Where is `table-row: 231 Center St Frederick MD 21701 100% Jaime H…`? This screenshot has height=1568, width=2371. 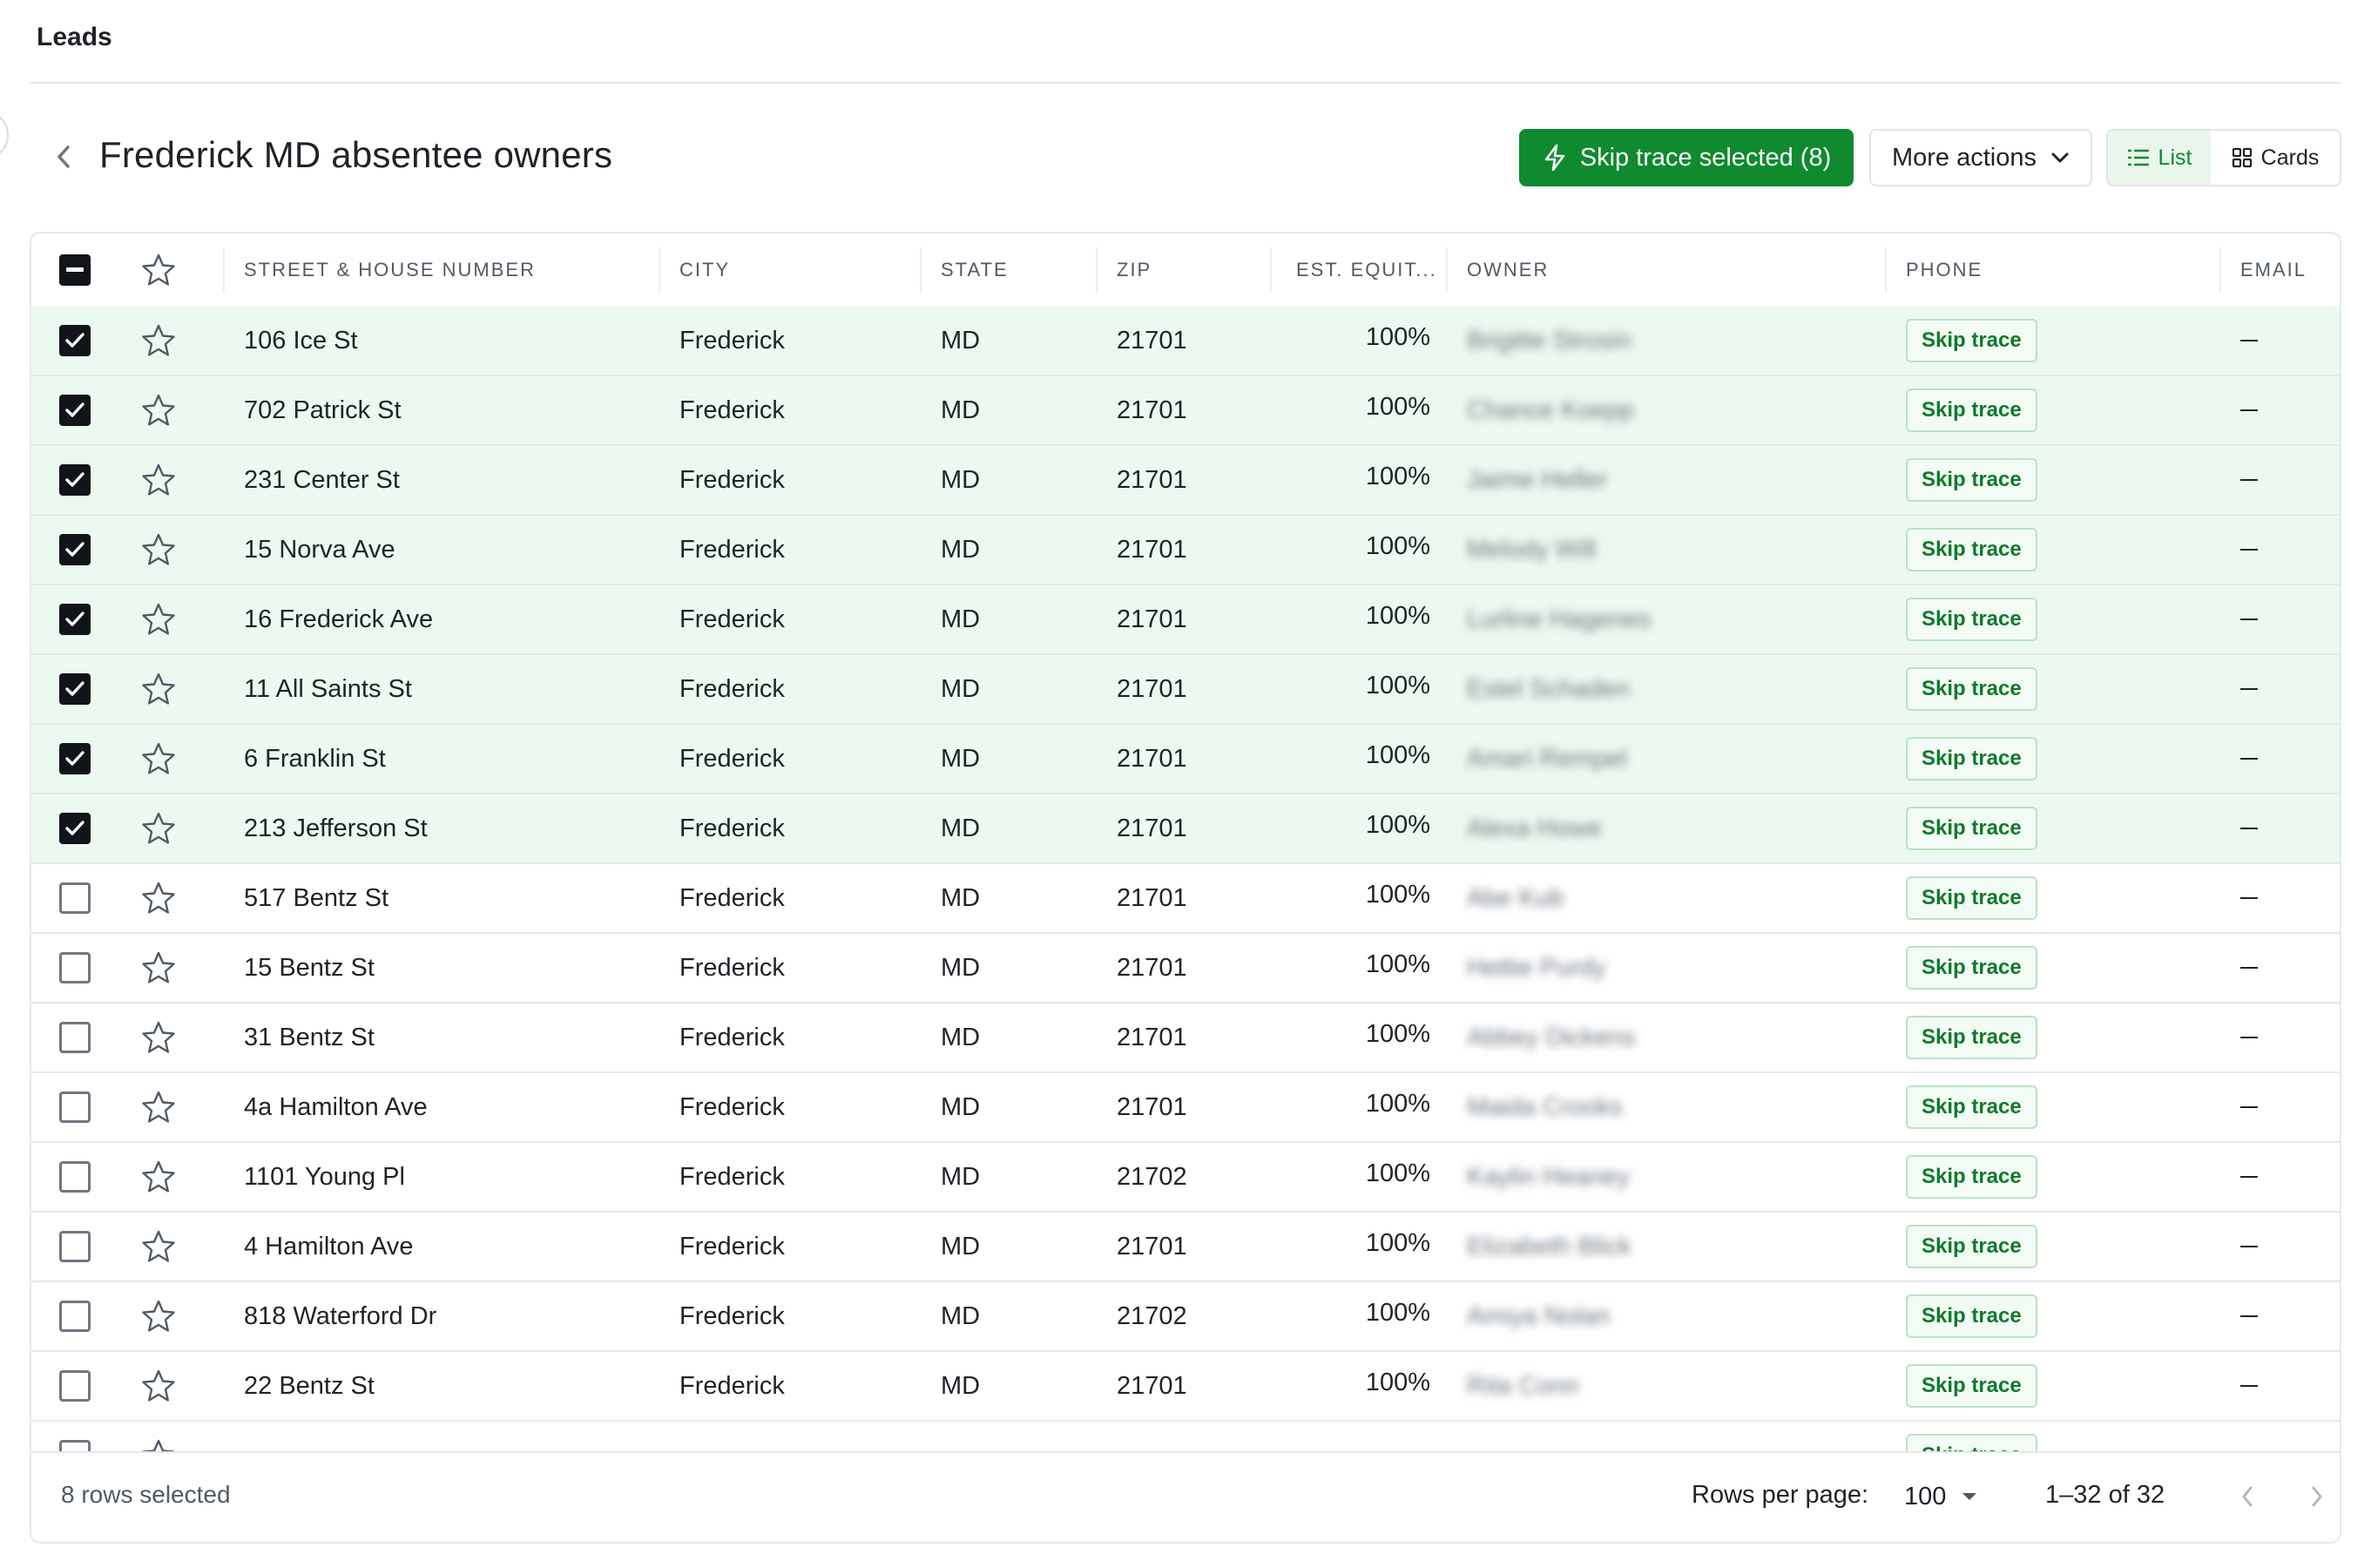 table-row: 231 Center St Frederick MD 21701 100% Jaime H… is located at coordinates (1185, 481).